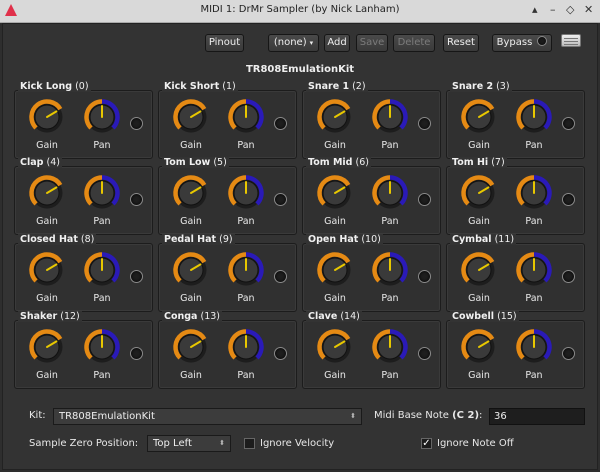  Describe the element at coordinates (300, 9) in the screenshot. I see `window-title: MIDI 1: DrMr Sampler (by Nick Lanham)` at that location.